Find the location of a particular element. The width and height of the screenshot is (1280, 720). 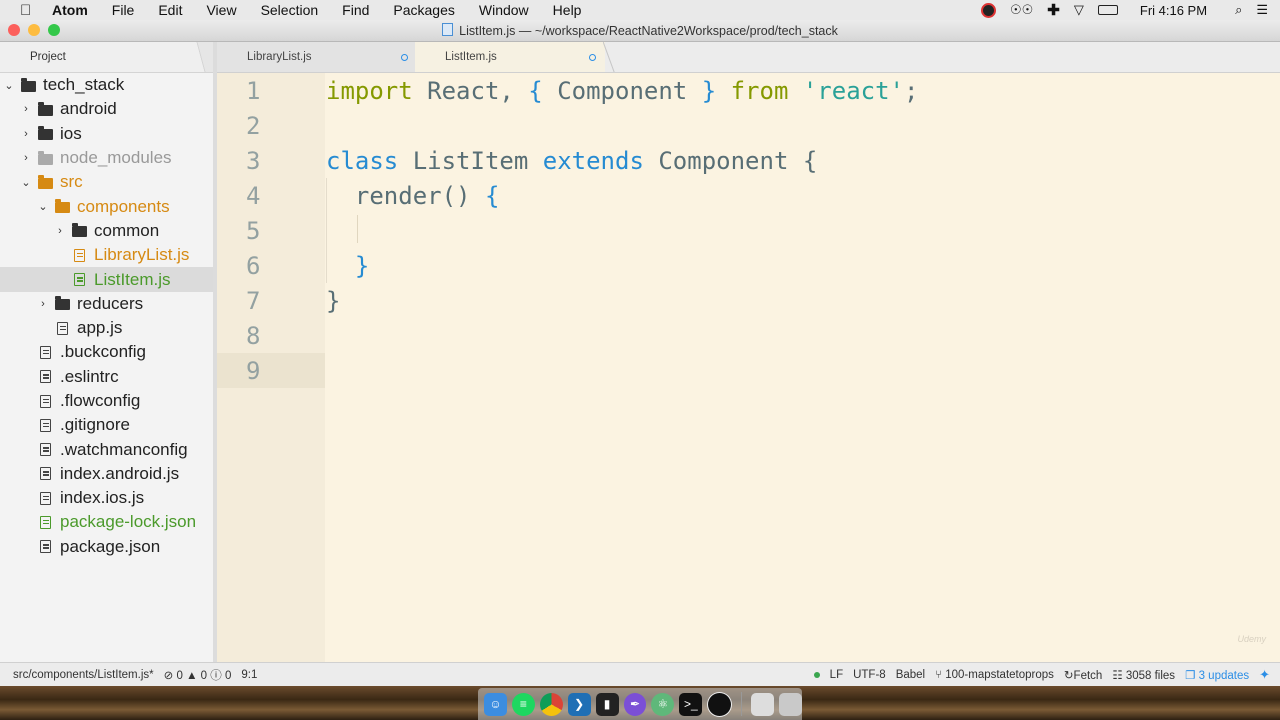

encoding: UTF-8 is located at coordinates (869, 675).